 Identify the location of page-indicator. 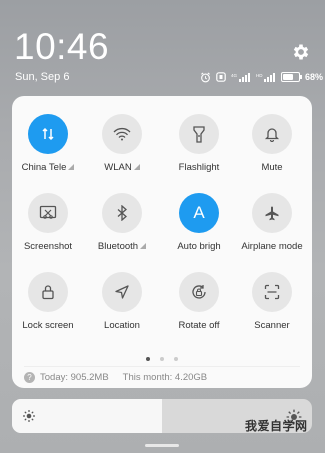
(162, 357).